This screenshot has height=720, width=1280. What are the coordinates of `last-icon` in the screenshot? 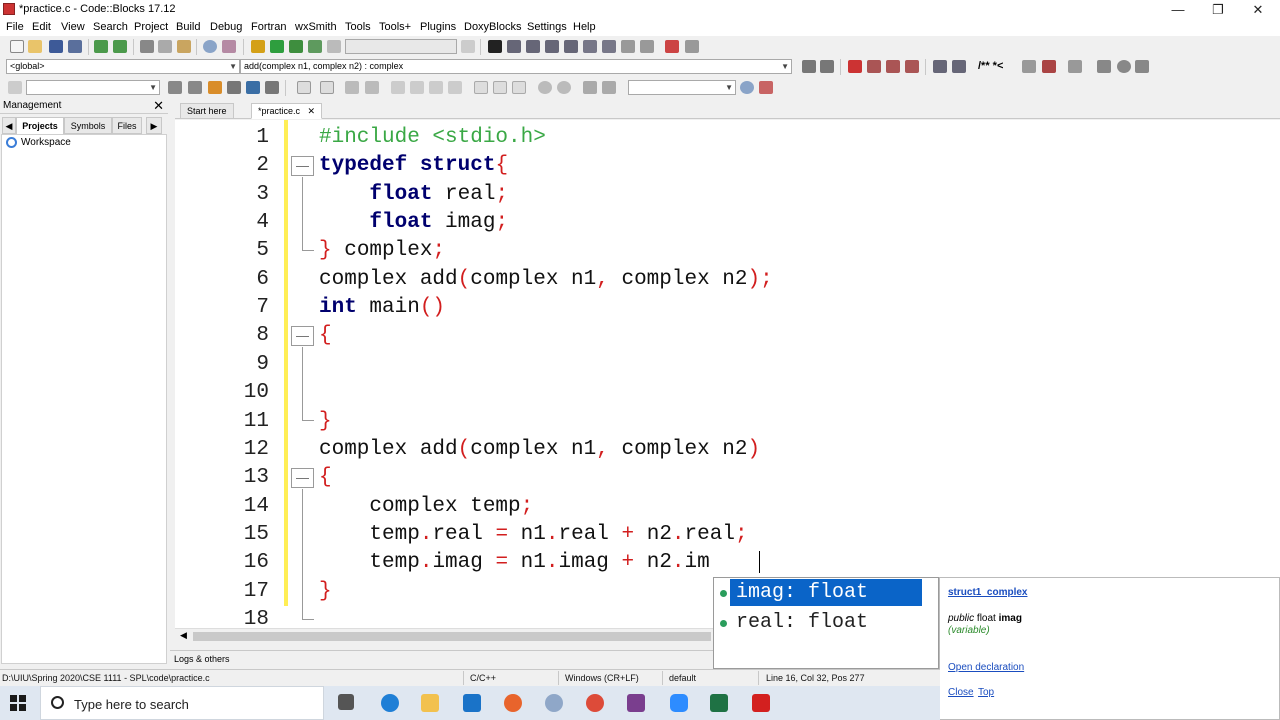 It's located at (1142, 66).